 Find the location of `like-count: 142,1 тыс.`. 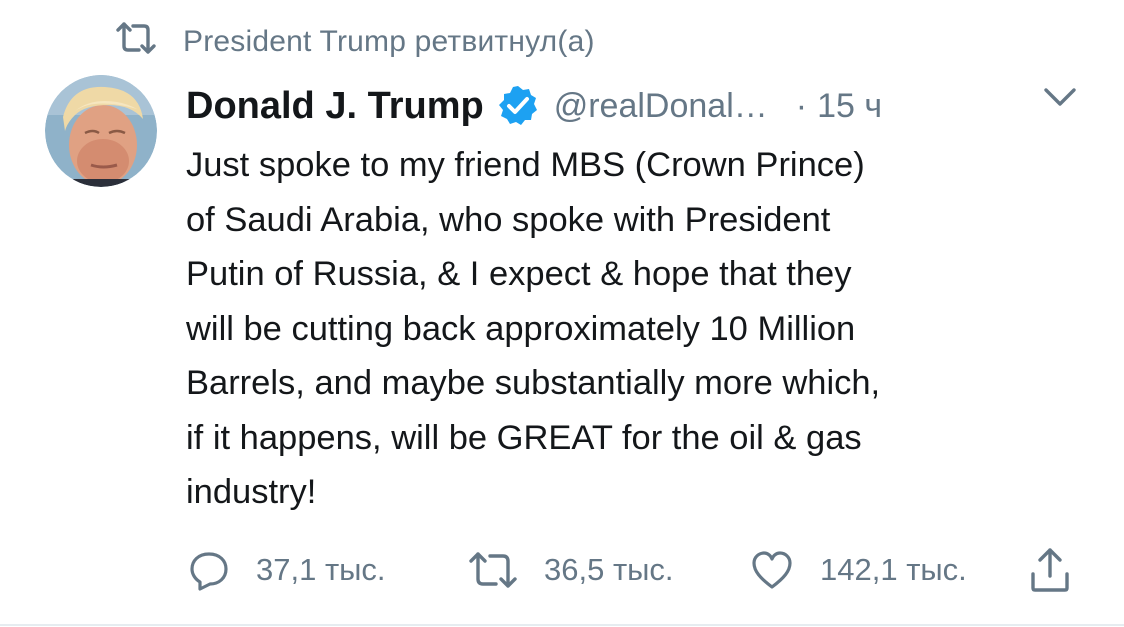

like-count: 142,1 тыс. is located at coordinates (893, 569).